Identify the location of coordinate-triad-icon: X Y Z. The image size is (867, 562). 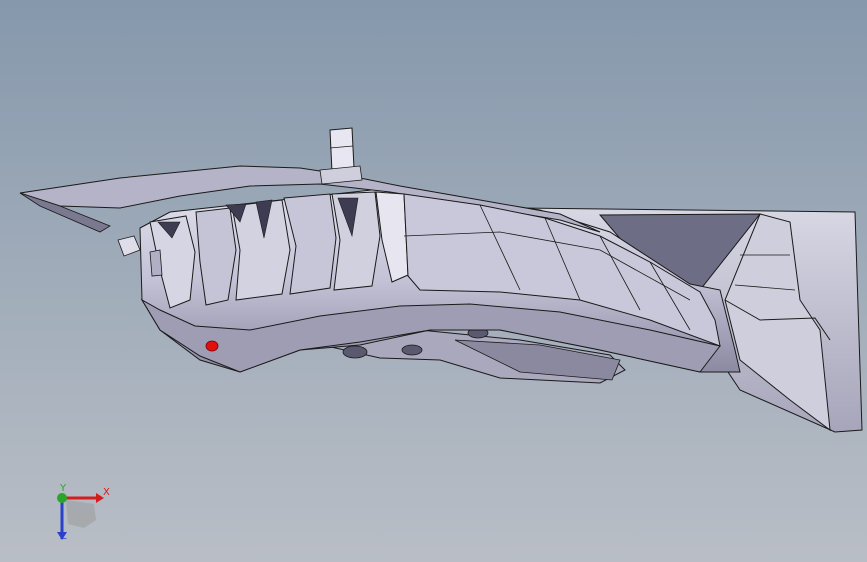
(80, 515).